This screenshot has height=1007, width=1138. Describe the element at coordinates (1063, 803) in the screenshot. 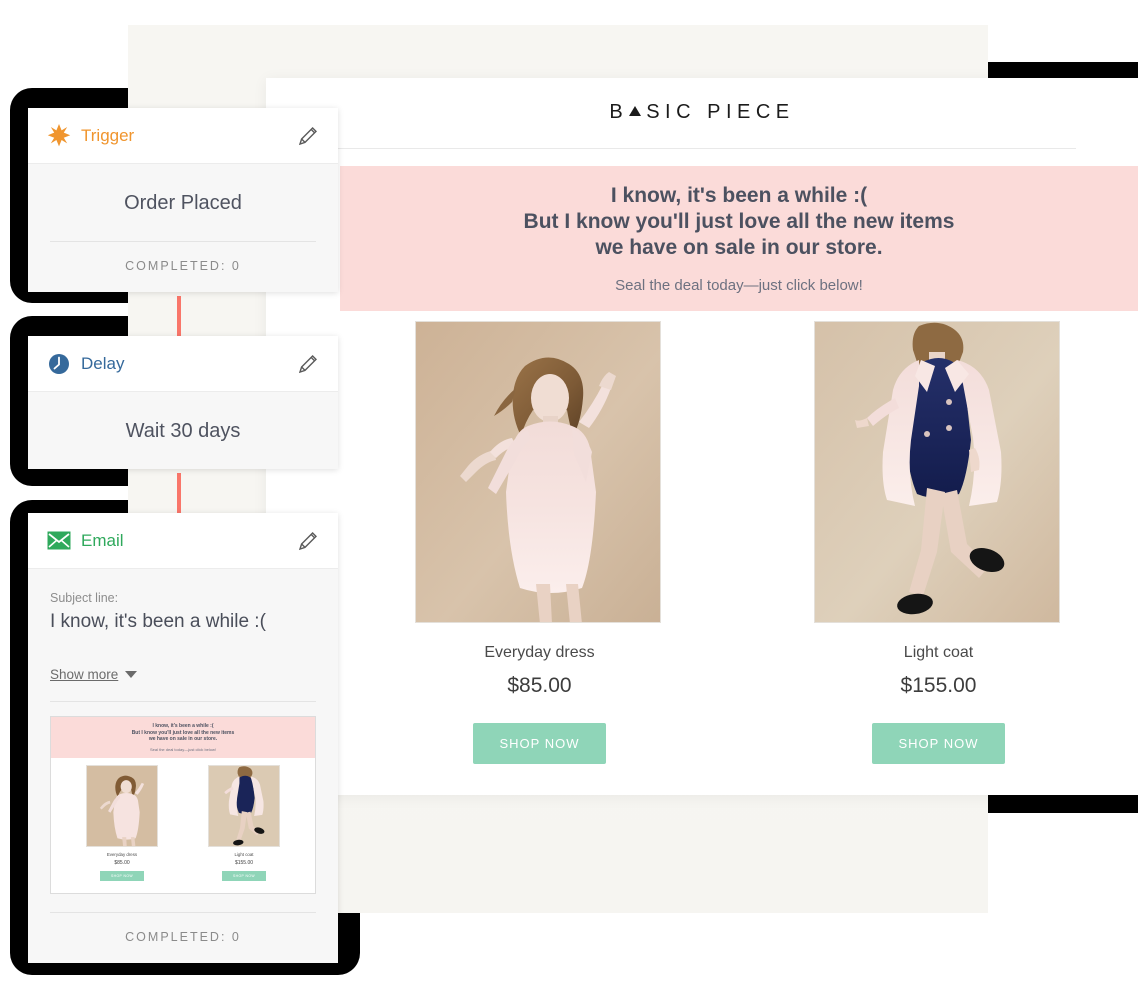

I see `decor-slab-right-bottom` at that location.